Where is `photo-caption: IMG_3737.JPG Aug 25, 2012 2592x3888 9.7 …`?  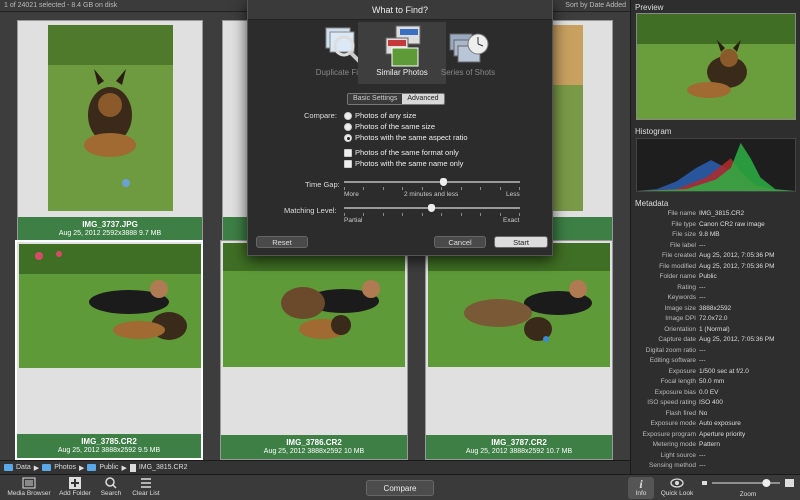 photo-caption: IMG_3737.JPG Aug 25, 2012 2592x3888 9.7 … is located at coordinates (110, 229).